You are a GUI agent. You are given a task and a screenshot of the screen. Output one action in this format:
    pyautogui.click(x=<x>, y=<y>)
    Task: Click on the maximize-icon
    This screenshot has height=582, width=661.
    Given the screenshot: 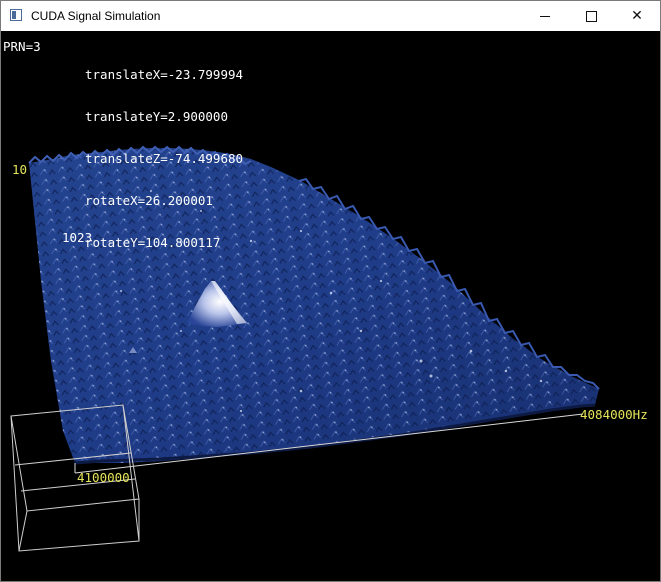 What is the action you would take?
    pyautogui.click(x=591, y=16)
    